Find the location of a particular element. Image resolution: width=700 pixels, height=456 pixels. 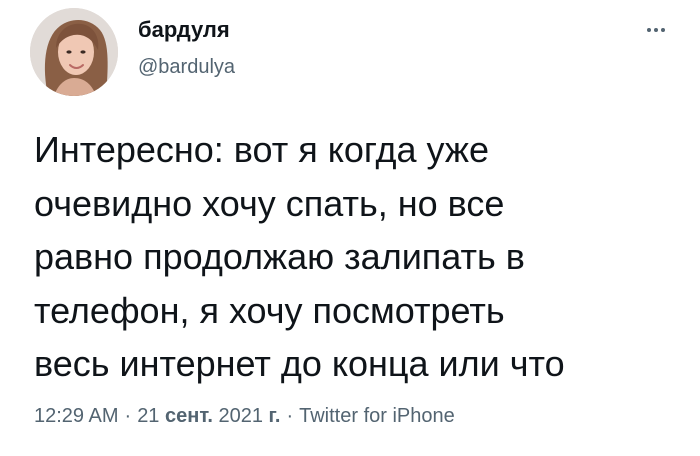

more-horizontal-icon is located at coordinates (656, 30).